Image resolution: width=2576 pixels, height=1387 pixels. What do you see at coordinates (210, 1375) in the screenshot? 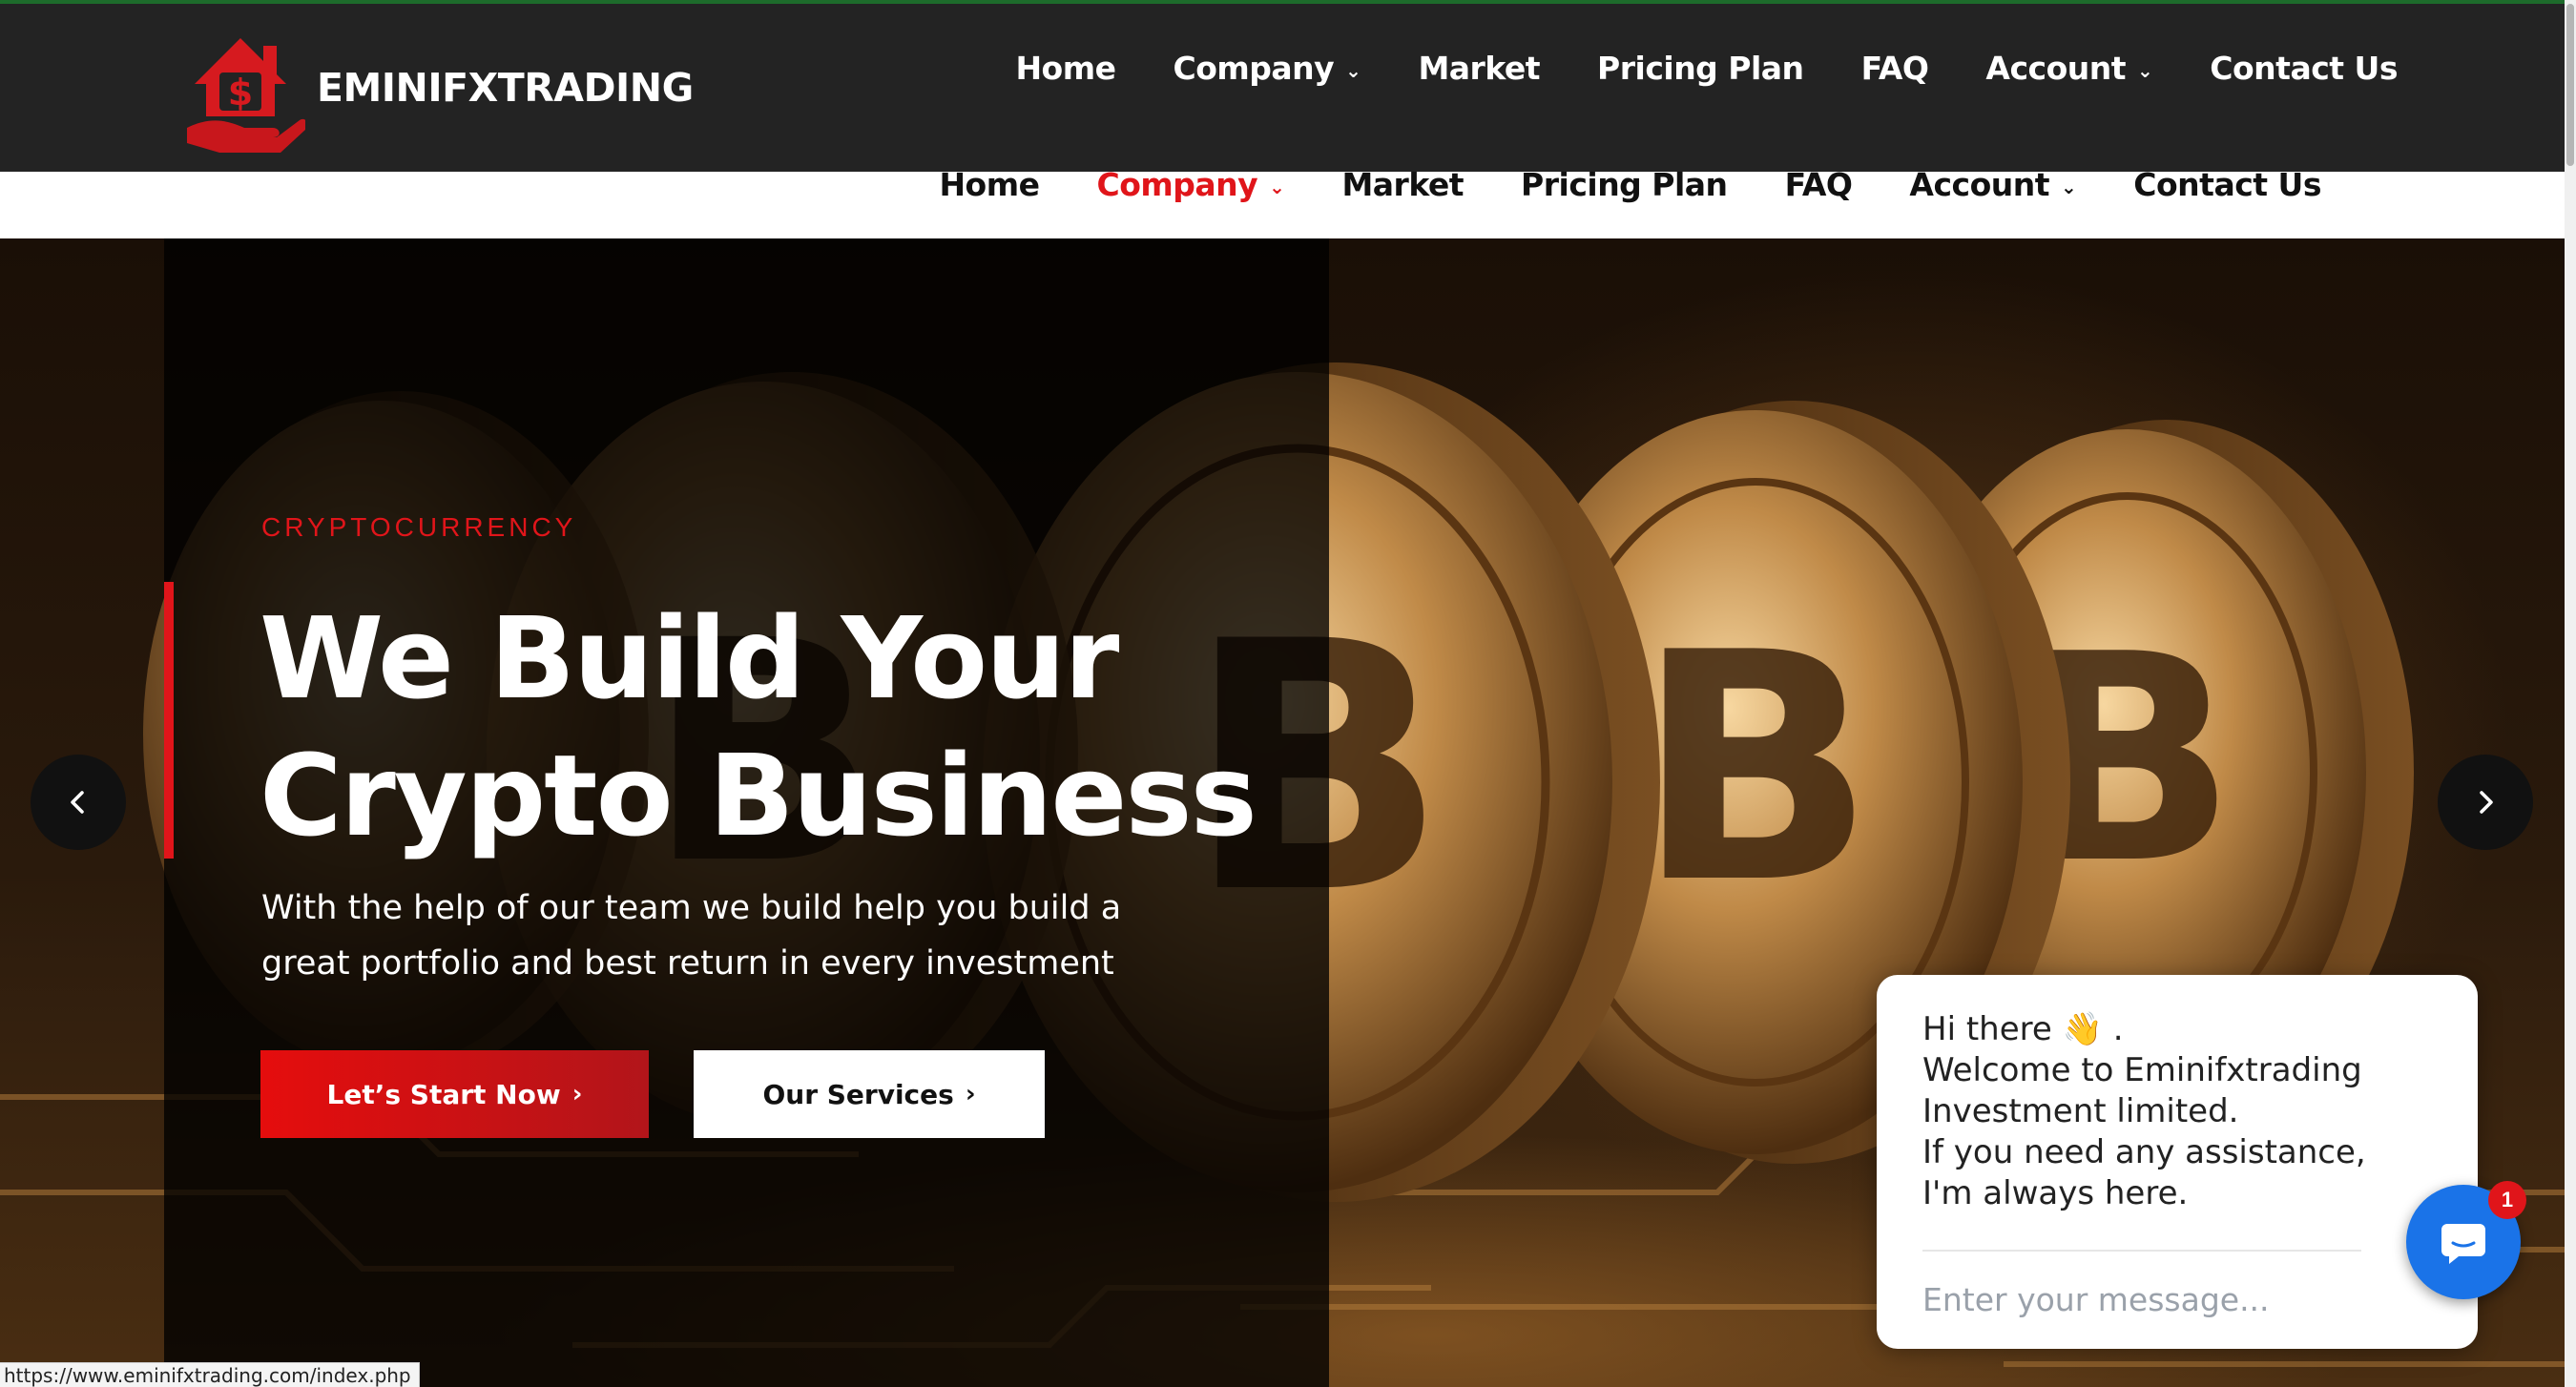
I see `status-url: https://www.eminifxtrading.com/index.php` at bounding box center [210, 1375].